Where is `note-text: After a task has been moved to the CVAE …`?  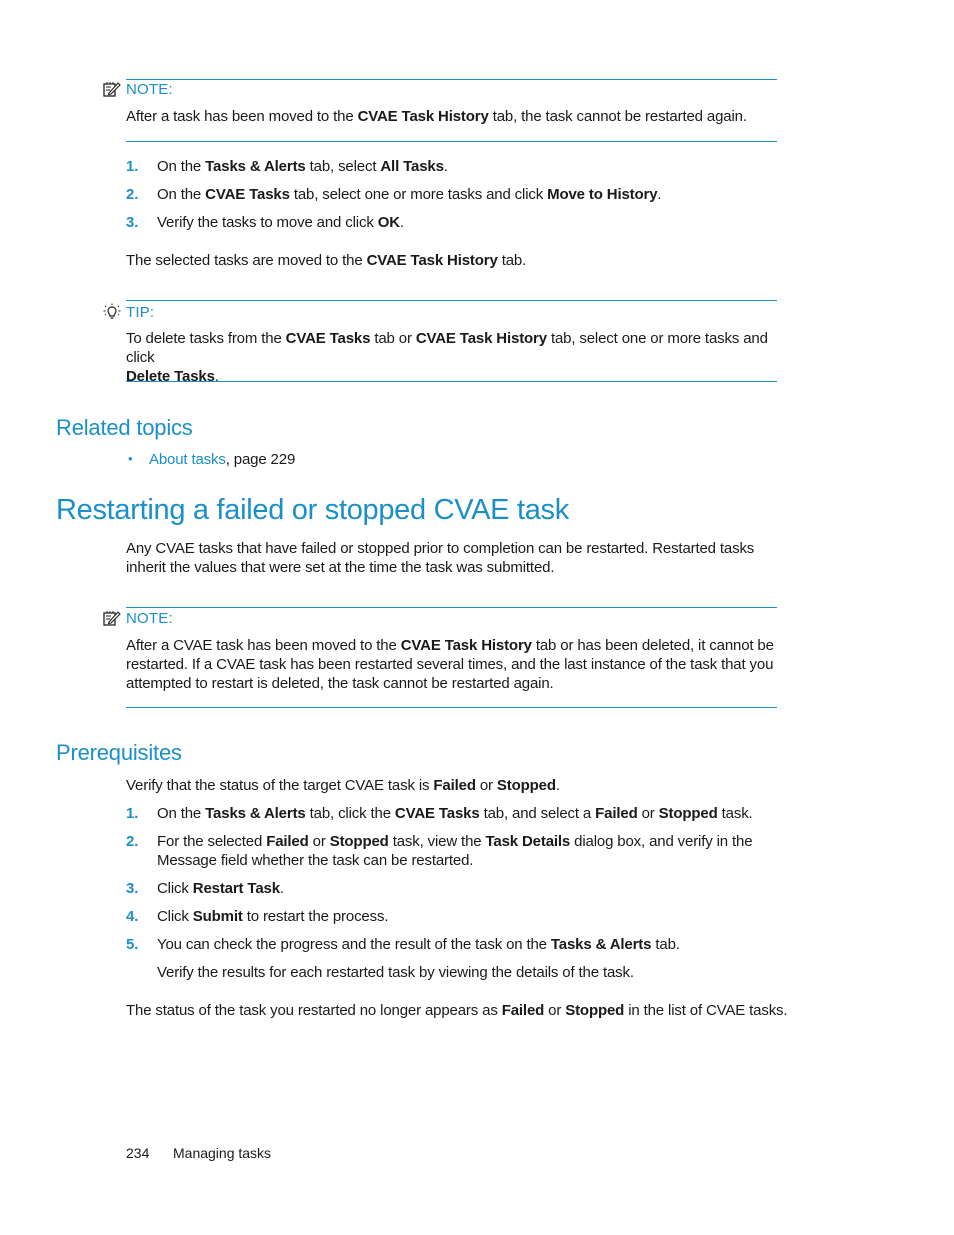 note-text: After a task has been moved to the CVAE … is located at coordinates (436, 116).